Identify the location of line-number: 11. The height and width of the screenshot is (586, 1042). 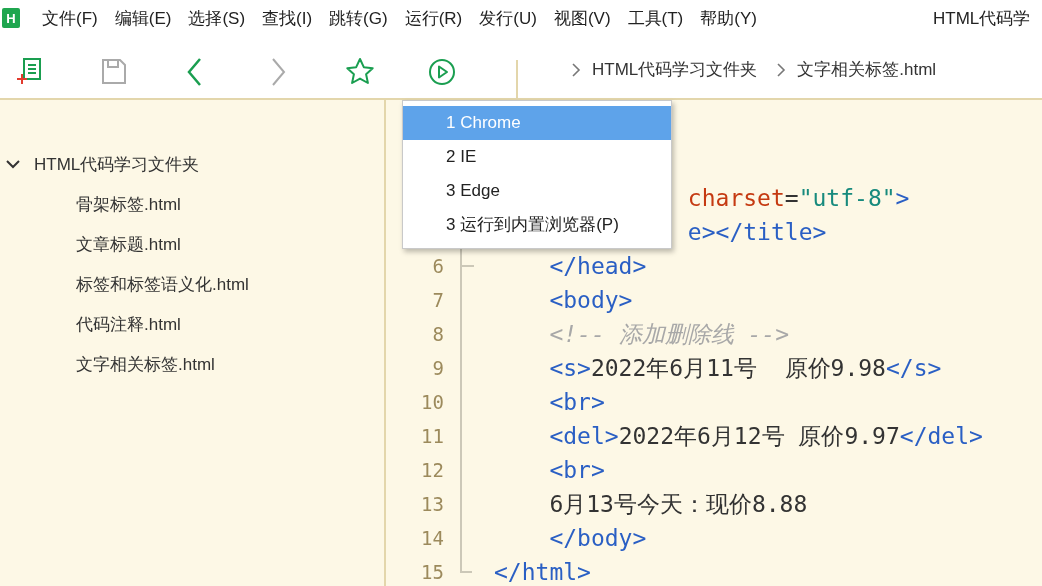
(432, 436).